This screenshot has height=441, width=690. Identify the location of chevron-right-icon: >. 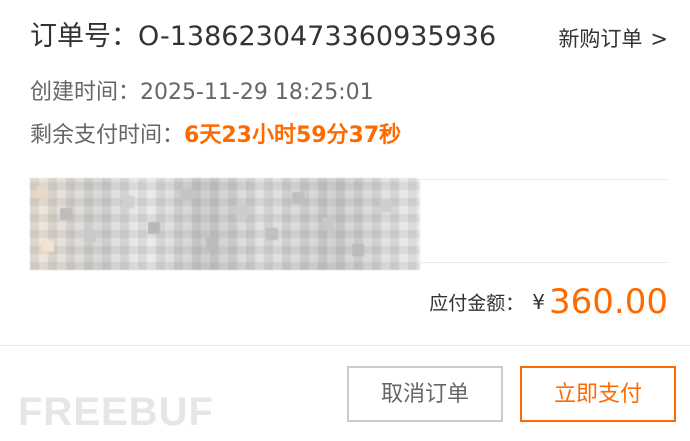
(659, 39).